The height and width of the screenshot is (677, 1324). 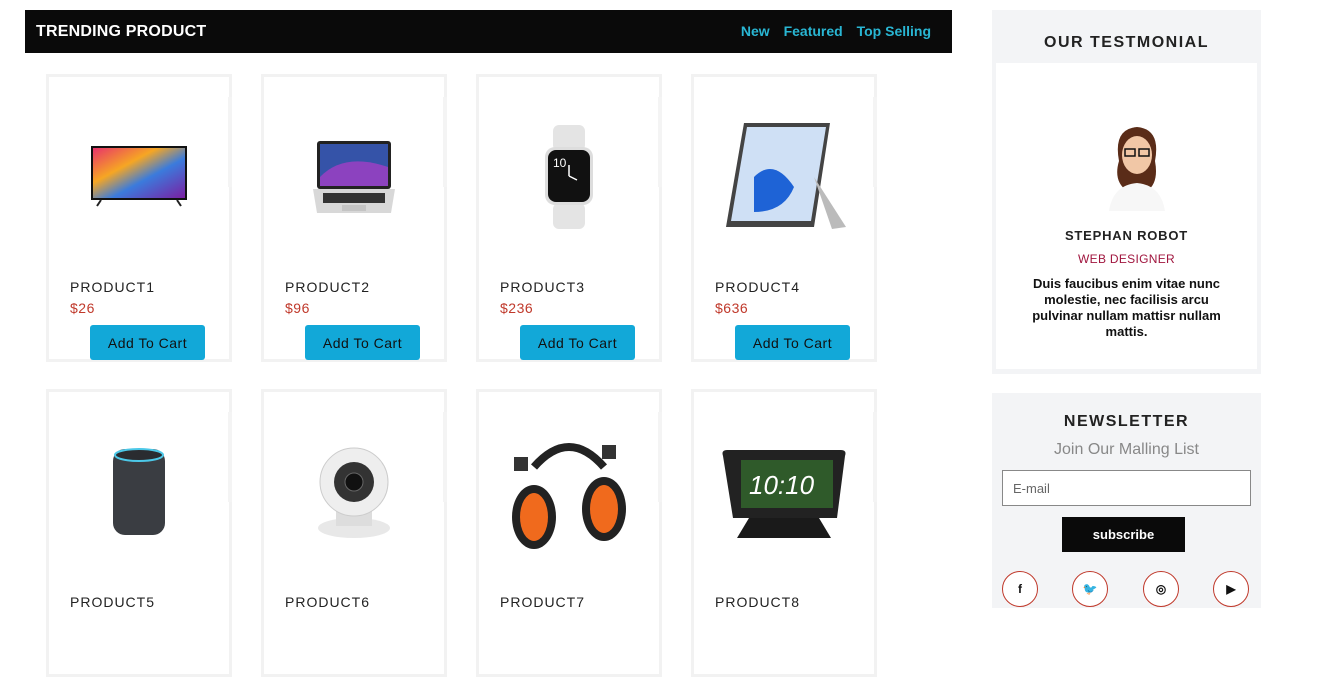 I want to click on product-price: $236, so click(x=517, y=308).